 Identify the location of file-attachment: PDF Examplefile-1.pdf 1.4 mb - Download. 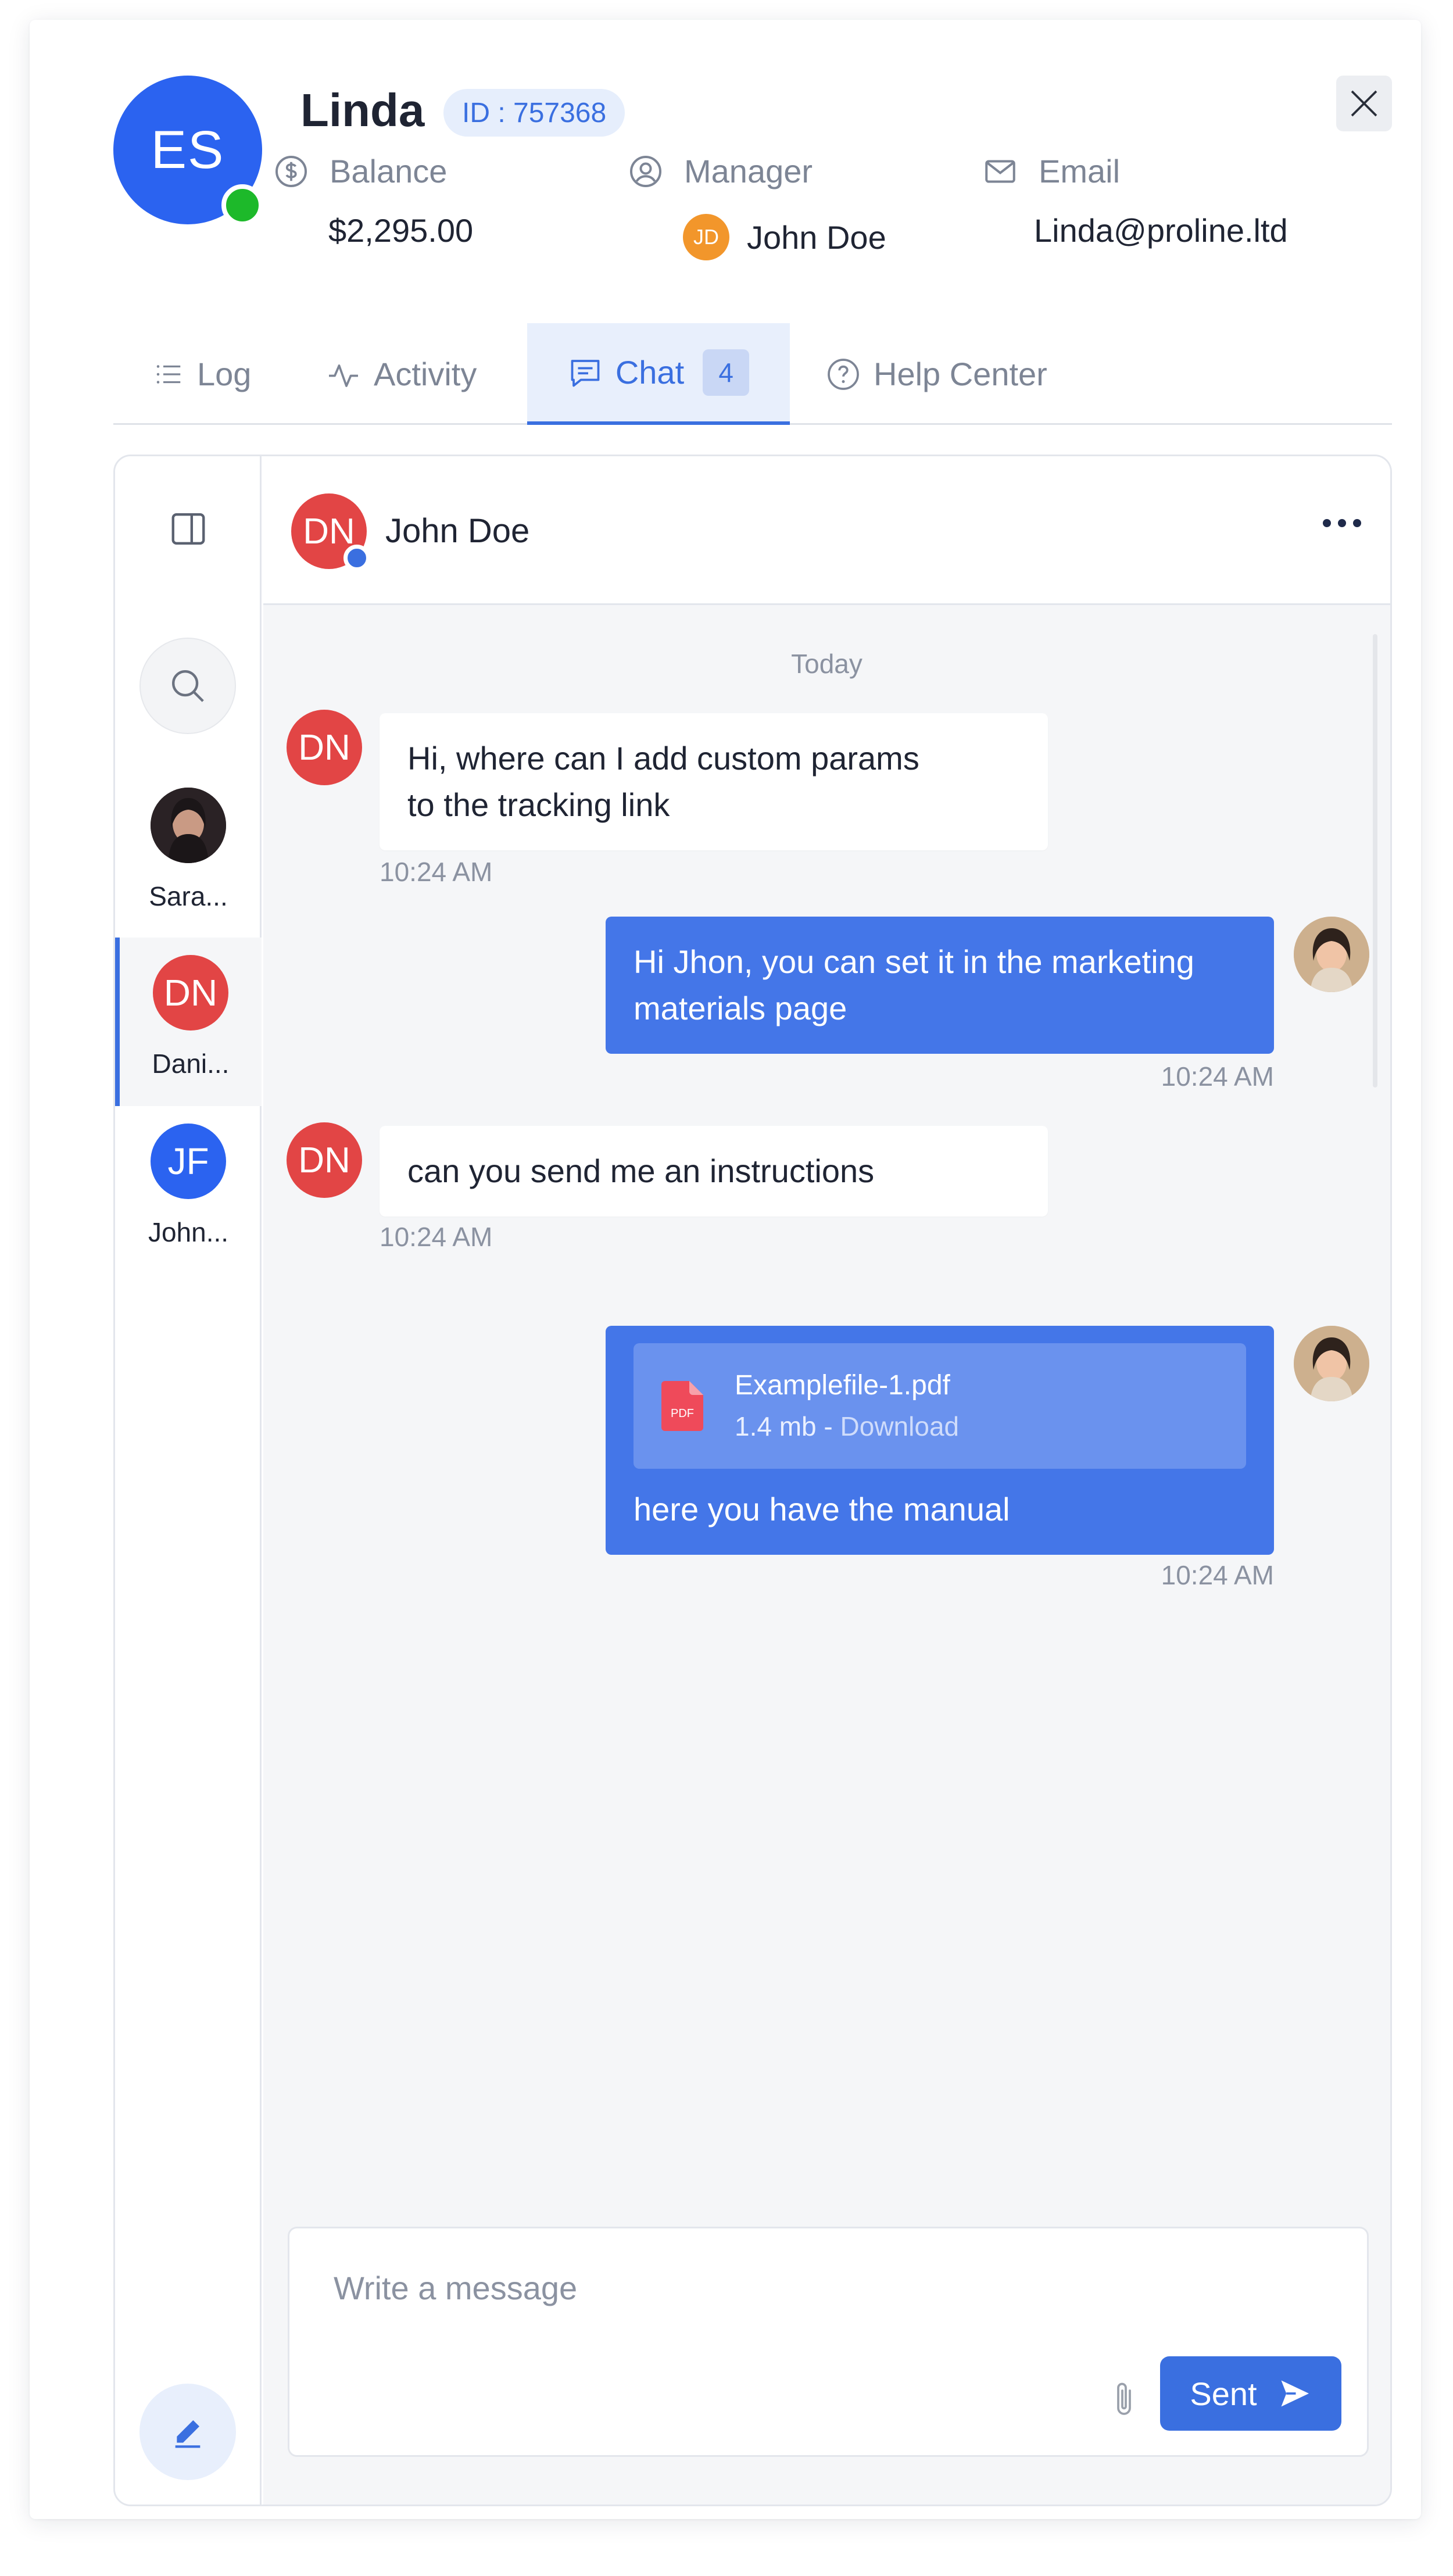
(940, 1406).